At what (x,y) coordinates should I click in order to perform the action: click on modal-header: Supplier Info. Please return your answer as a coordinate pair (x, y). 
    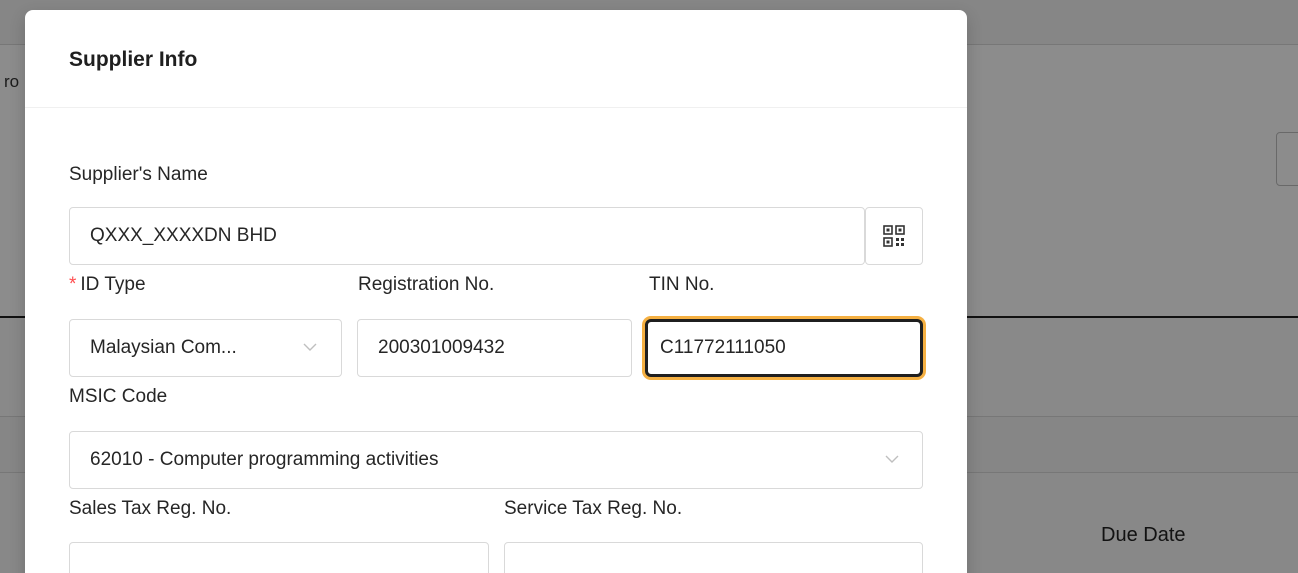
    Looking at the image, I should click on (496, 59).